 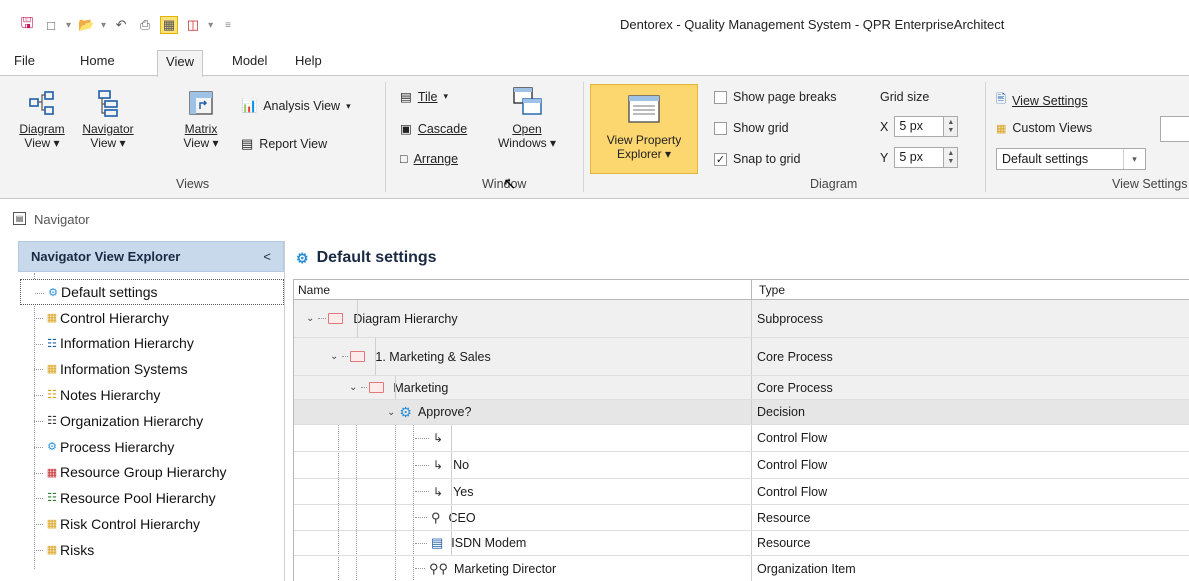 What do you see at coordinates (741, 465) in the screenshot?
I see `table-row: ↳ No Control Flow` at bounding box center [741, 465].